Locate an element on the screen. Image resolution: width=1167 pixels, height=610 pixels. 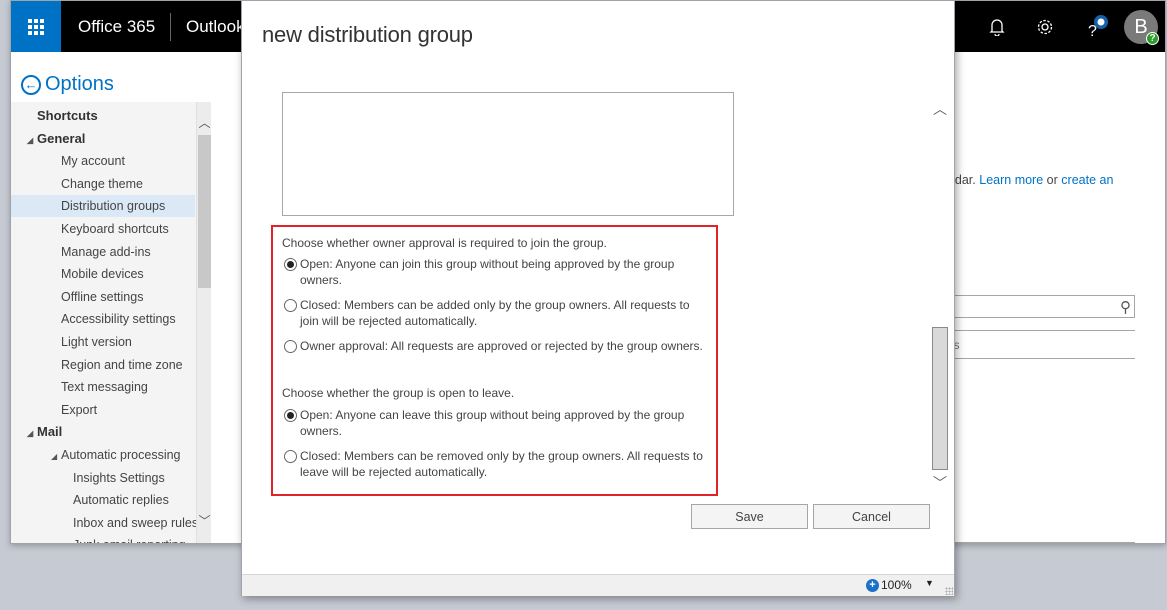
sidebar-item-label: Automatic processing is located at coordinates (121, 455).